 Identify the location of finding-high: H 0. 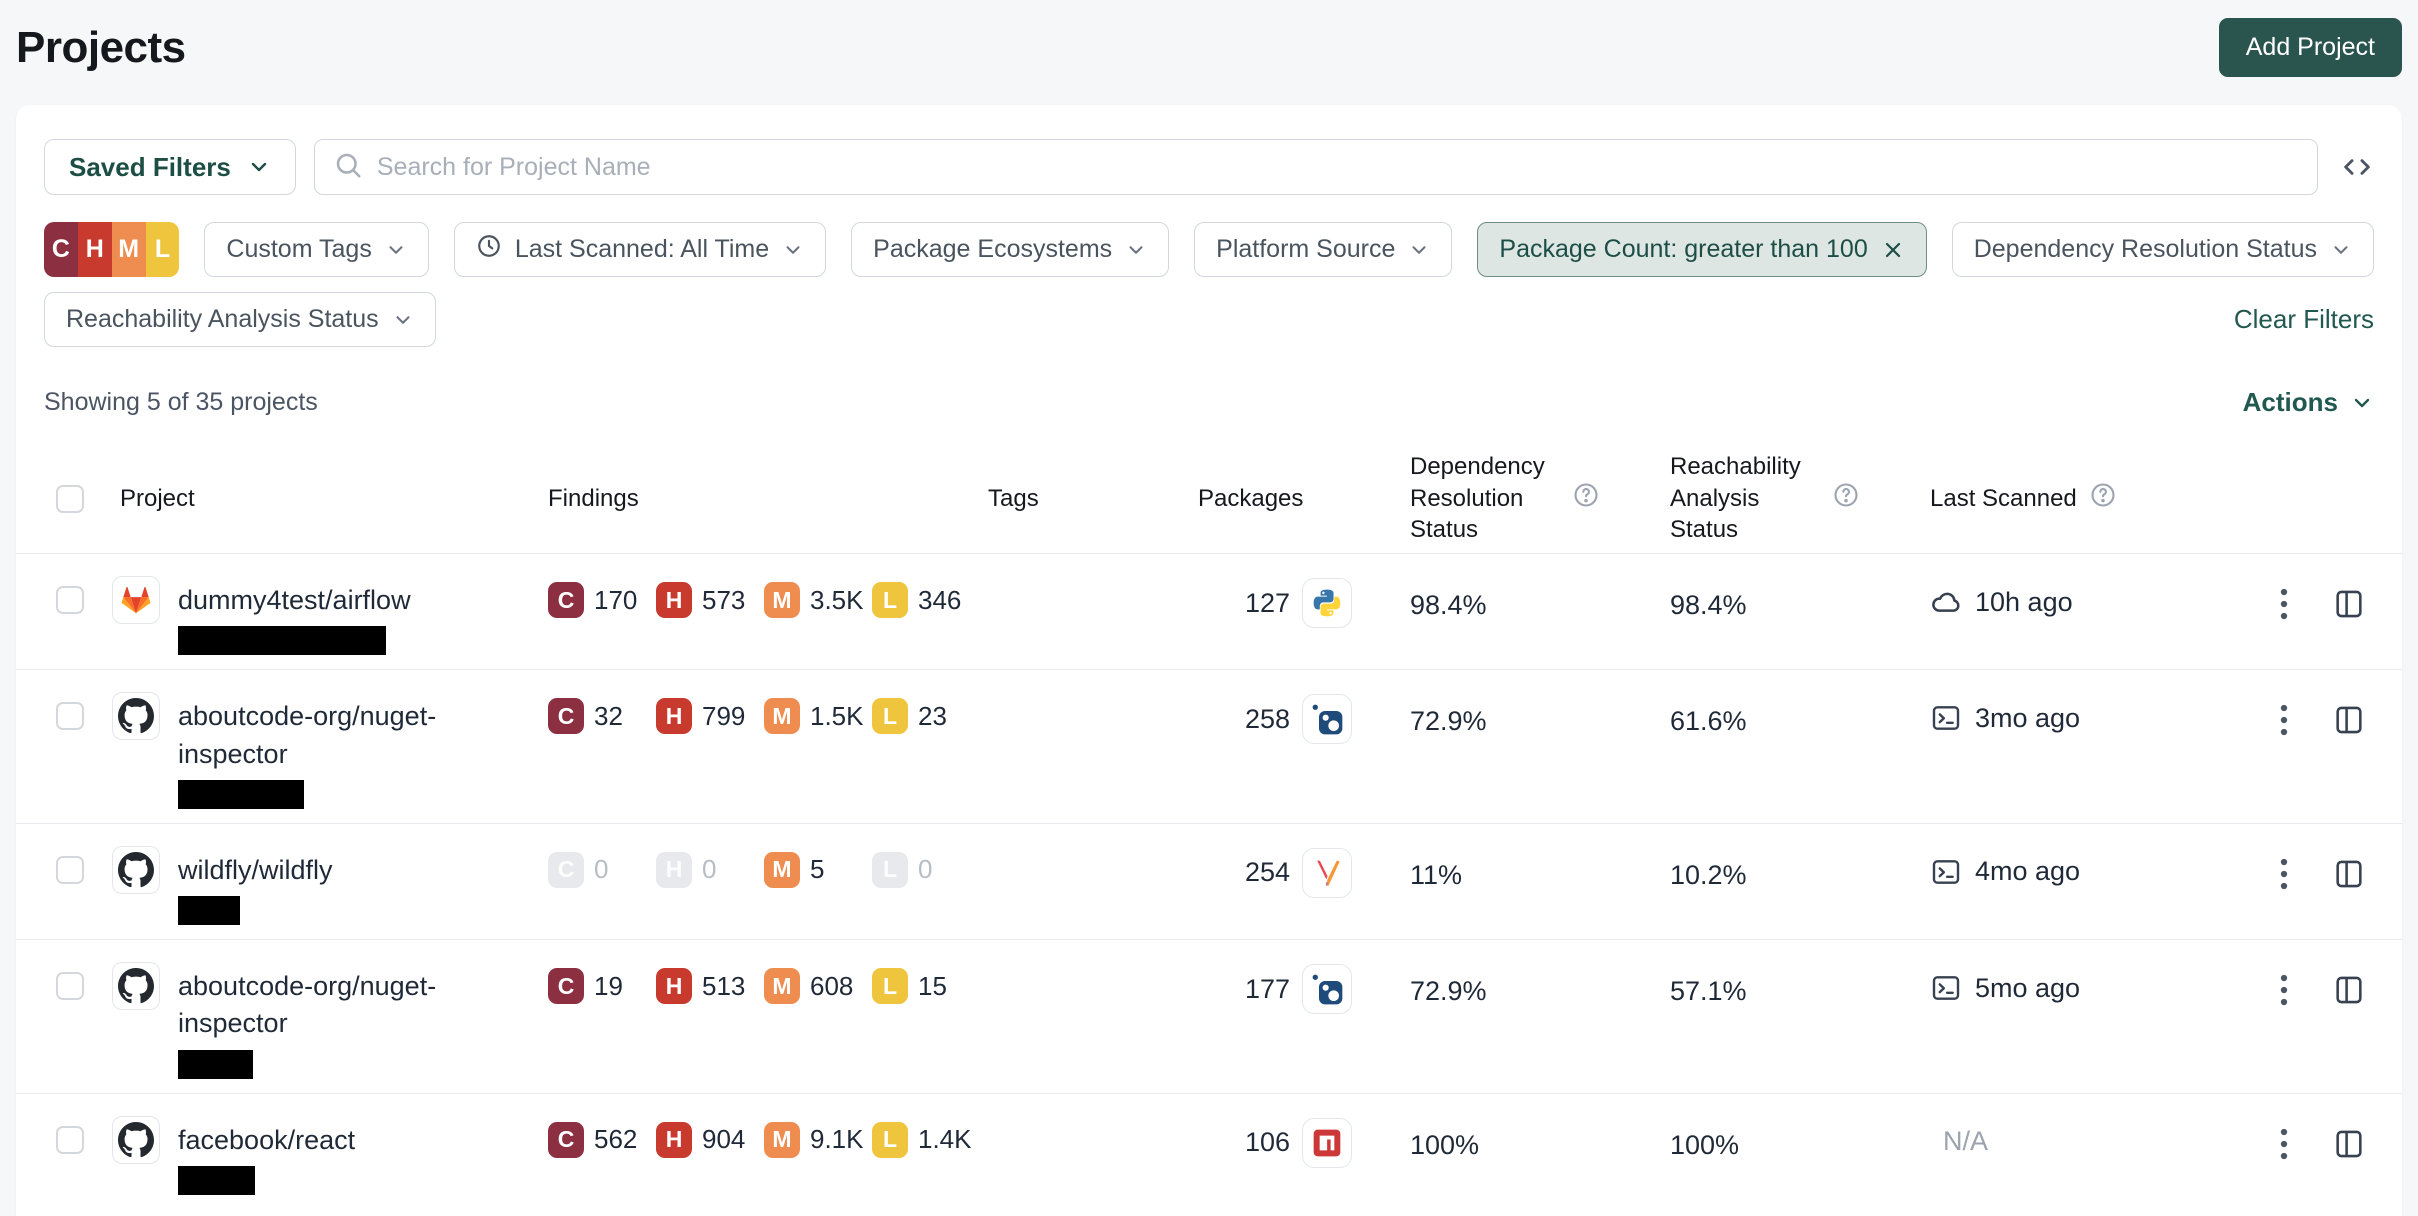
(710, 869).